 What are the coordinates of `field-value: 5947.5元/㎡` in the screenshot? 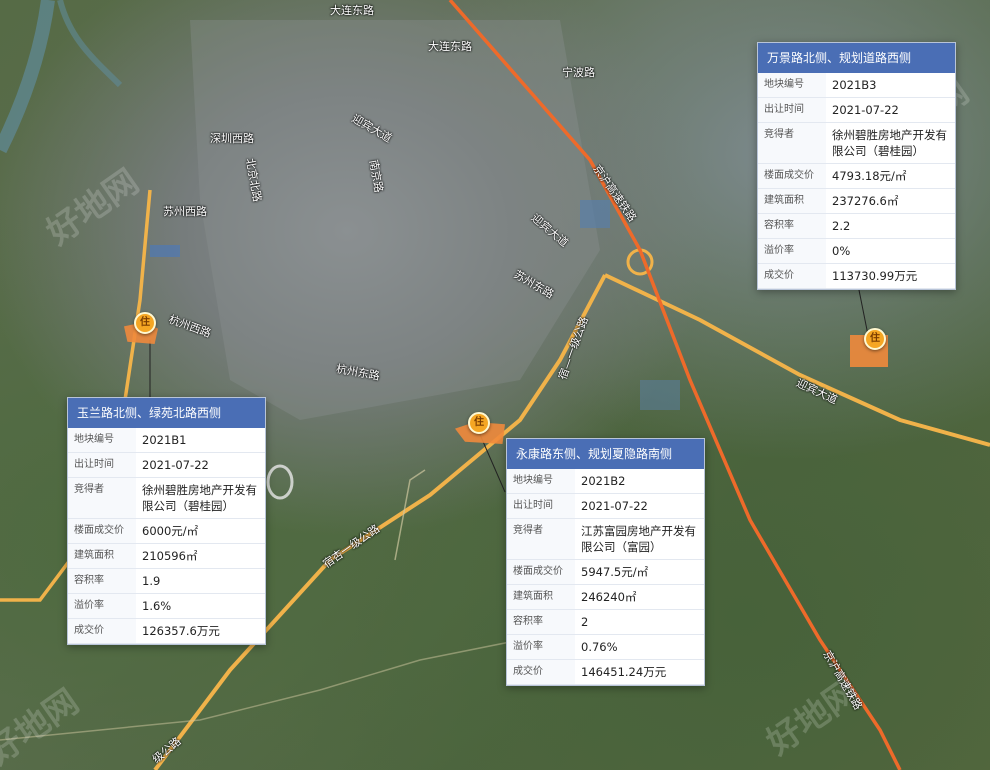 It's located at (639, 572).